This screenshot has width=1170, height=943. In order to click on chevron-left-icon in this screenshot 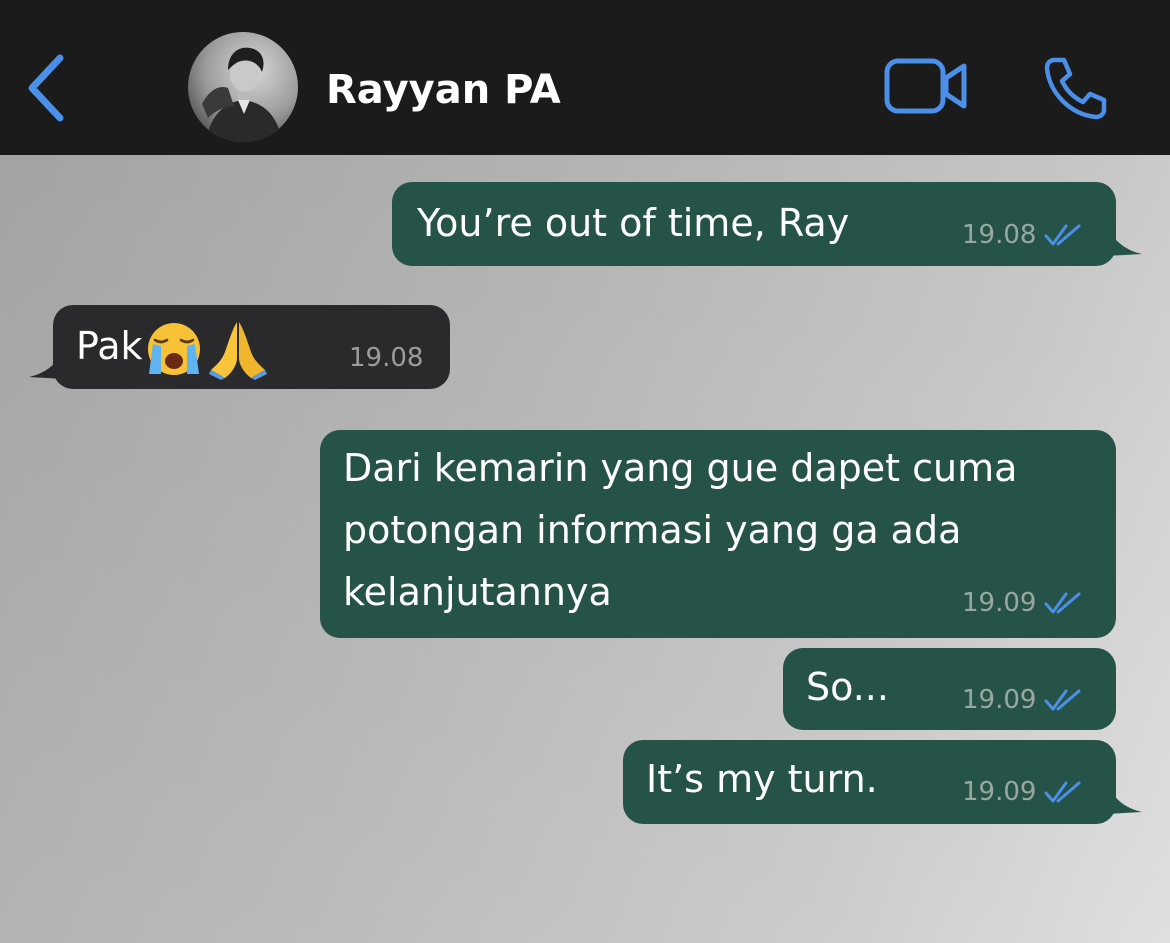, I will do `click(46, 88)`.